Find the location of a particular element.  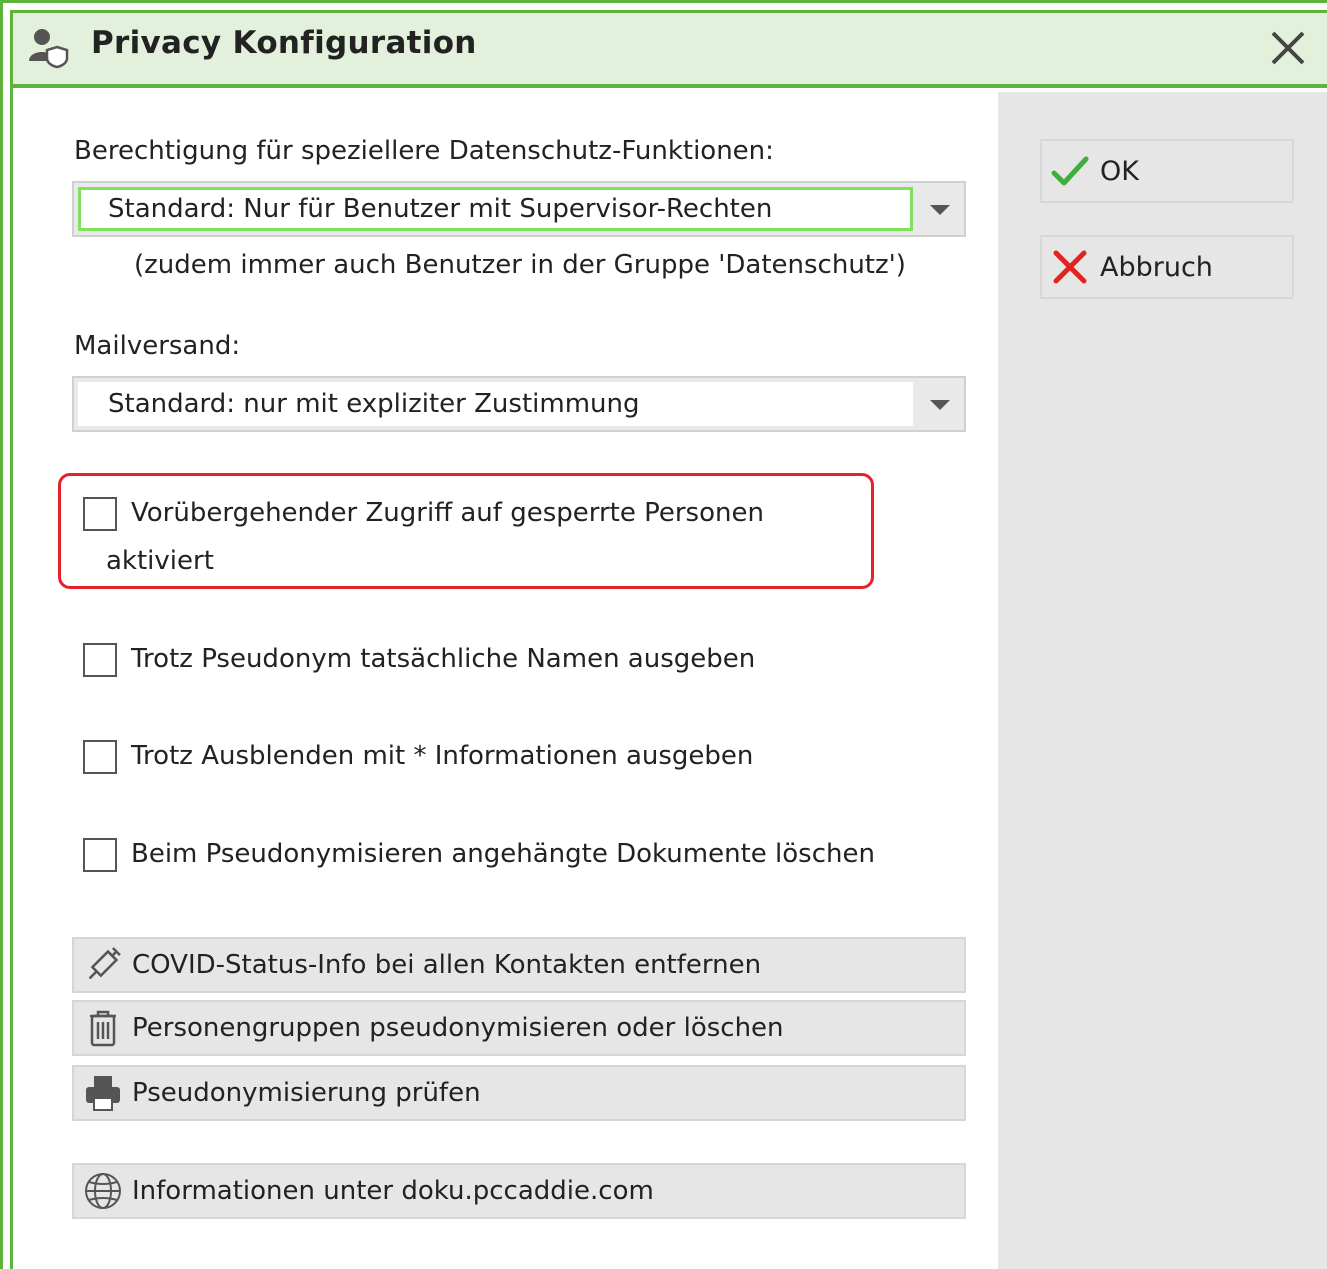

cancel-x-icon is located at coordinates (1070, 267).